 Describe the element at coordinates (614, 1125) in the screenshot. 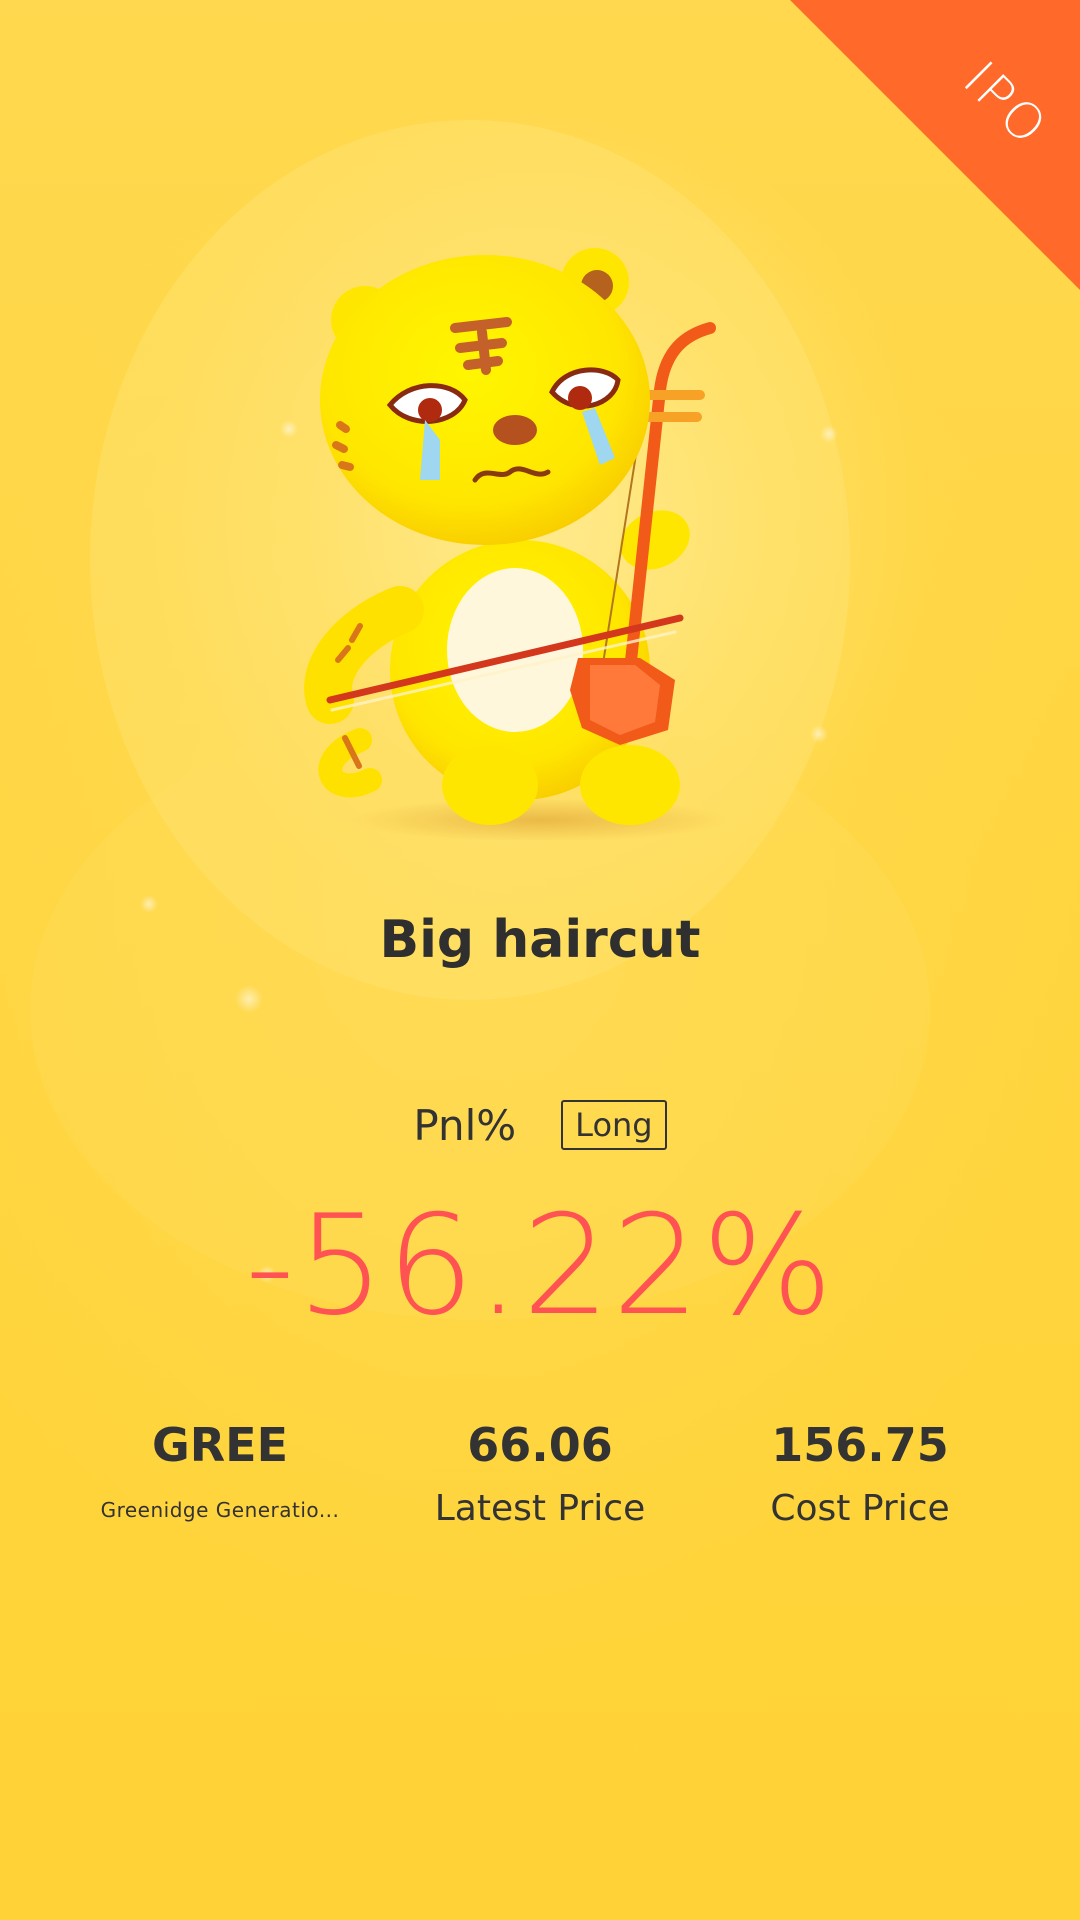

I see `position-direction-badge: Long` at that location.